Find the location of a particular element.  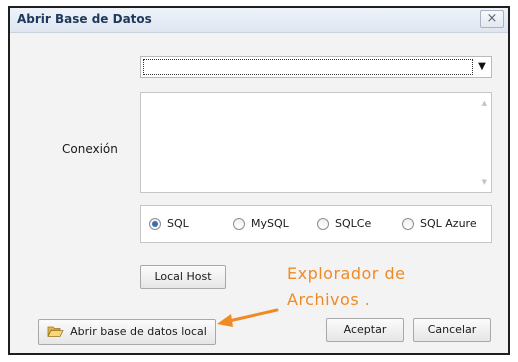

radio-checked-icon is located at coordinates (155, 223).